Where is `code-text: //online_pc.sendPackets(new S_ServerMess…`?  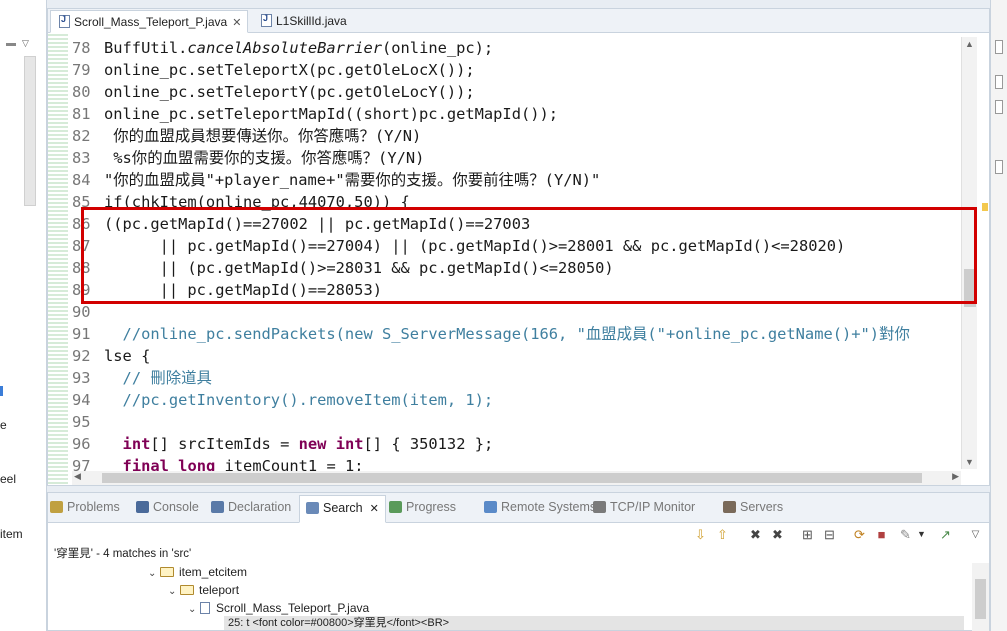
code-text: //online_pc.sendPackets(new S_ServerMess… is located at coordinates (516, 334).